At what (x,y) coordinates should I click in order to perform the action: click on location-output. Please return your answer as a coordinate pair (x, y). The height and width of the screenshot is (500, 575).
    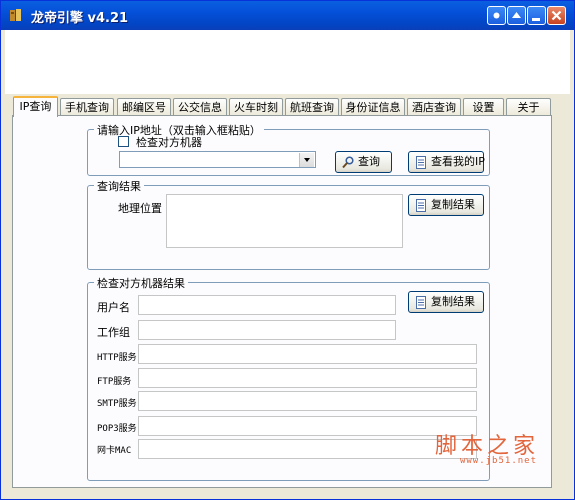
    Looking at the image, I should click on (284, 221).